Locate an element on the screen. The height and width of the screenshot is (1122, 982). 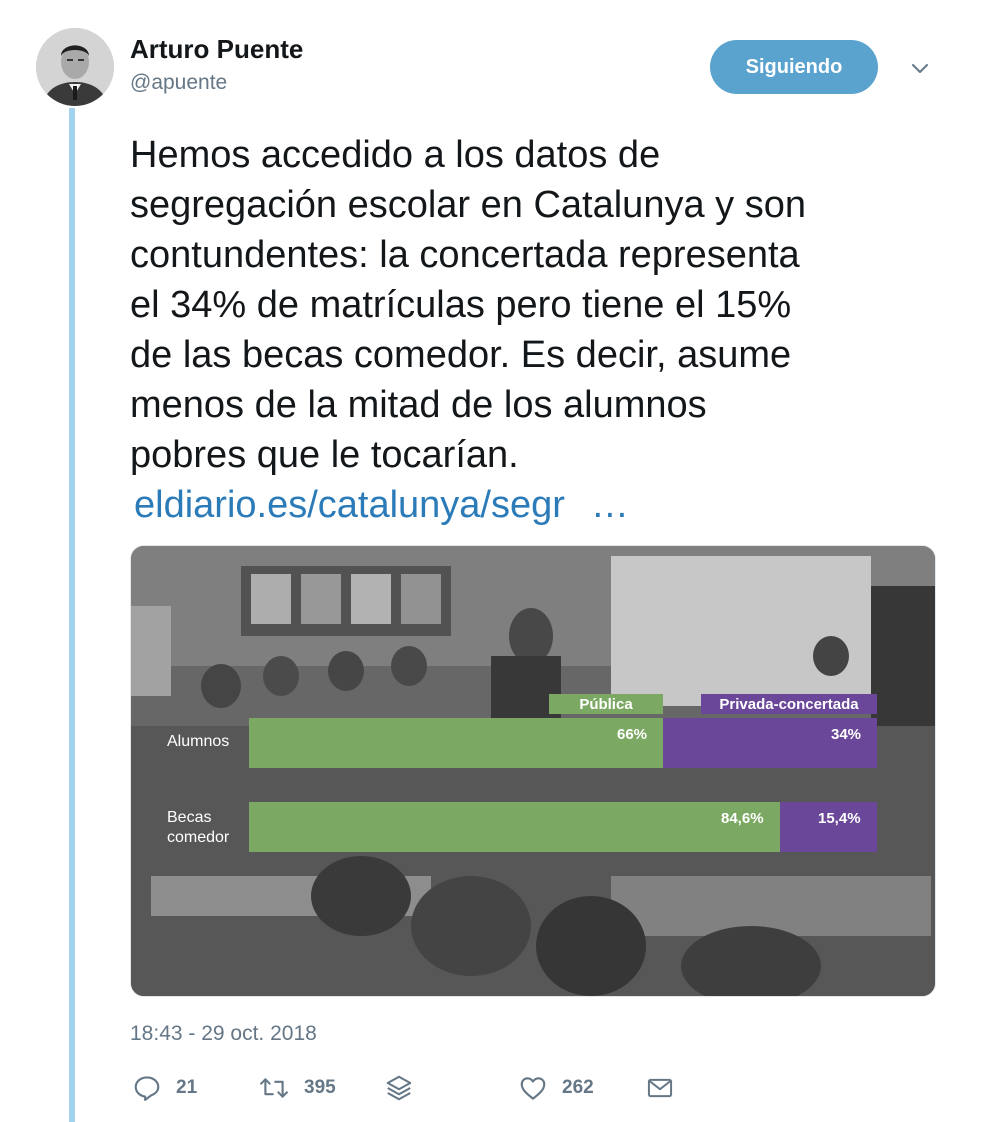
author-name: Arturo Puente is located at coordinates (216, 49).